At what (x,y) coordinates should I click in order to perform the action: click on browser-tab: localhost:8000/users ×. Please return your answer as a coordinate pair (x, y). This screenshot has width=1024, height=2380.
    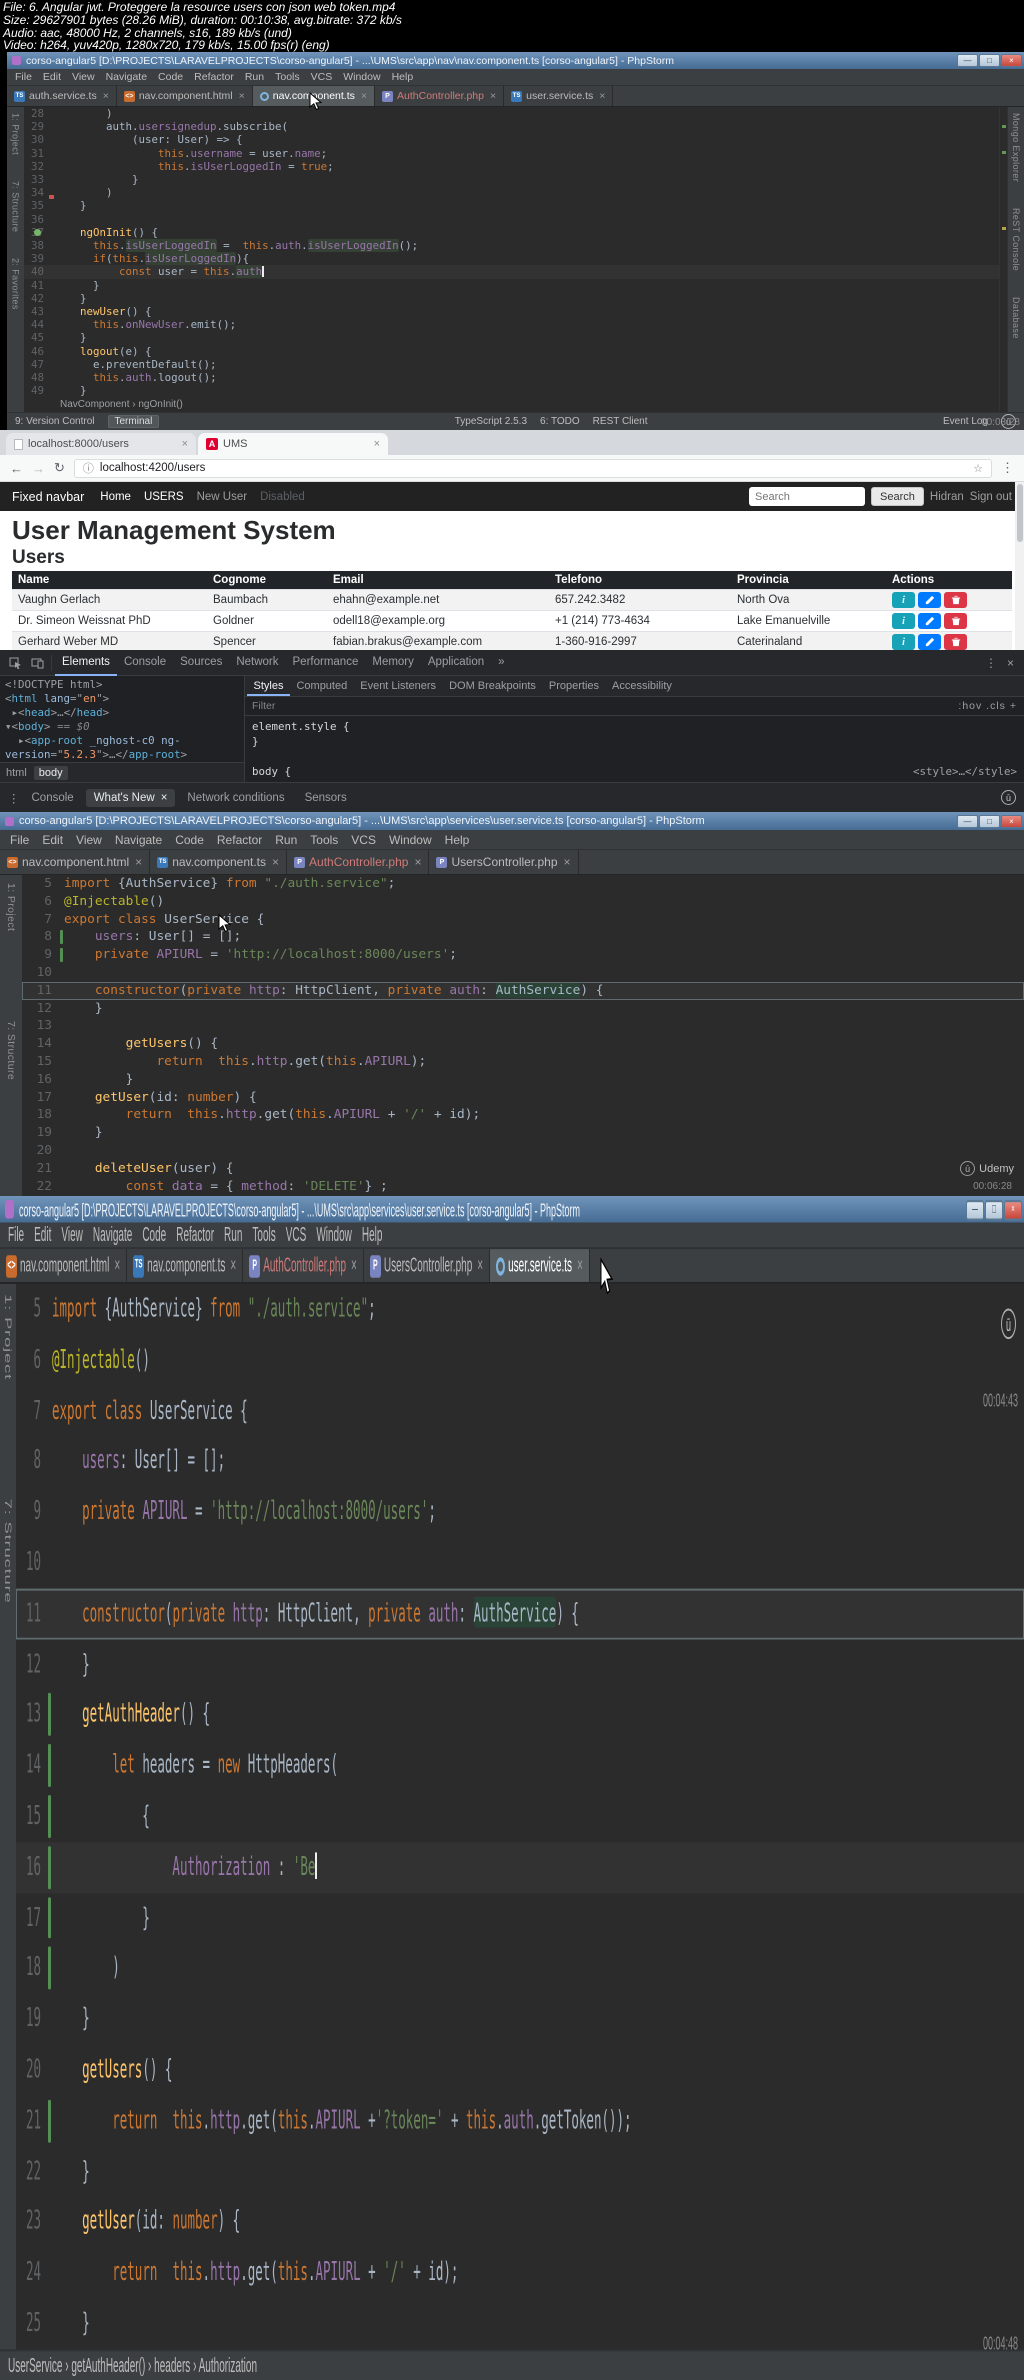
    Looking at the image, I should click on (101, 444).